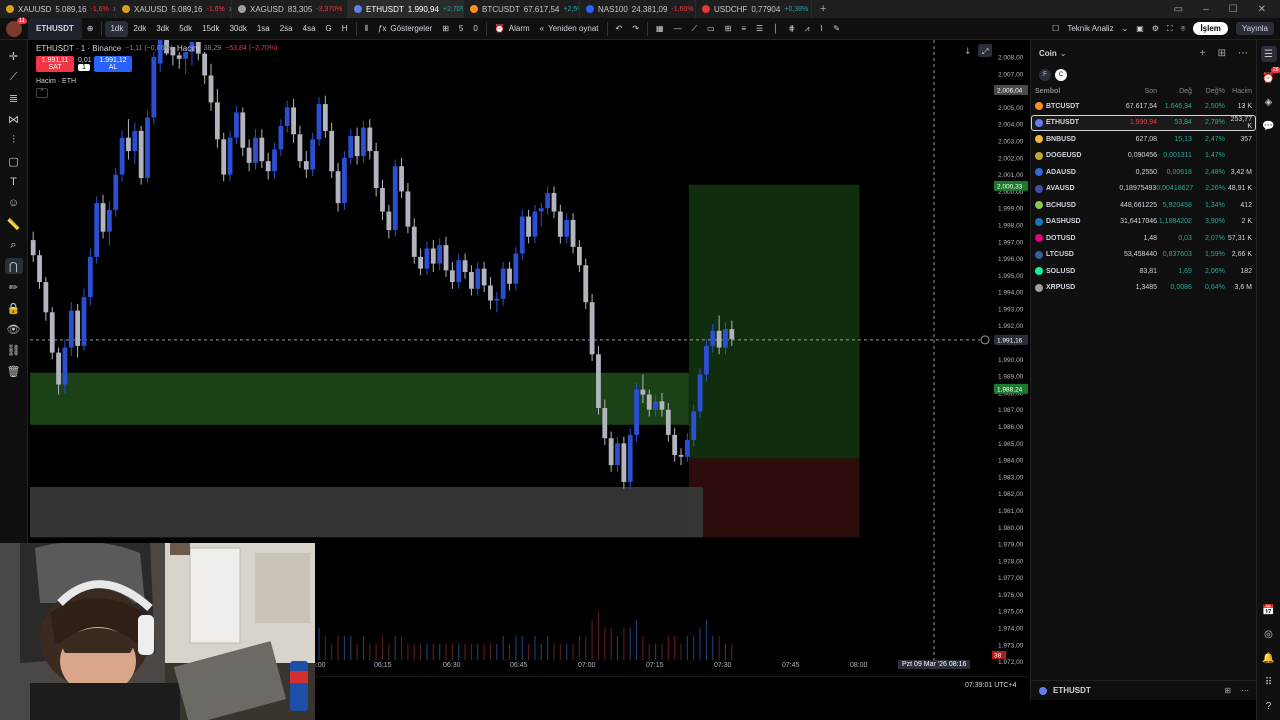 The height and width of the screenshot is (720, 1280). What do you see at coordinates (16, 27) in the screenshot?
I see `user-avatar: 11` at bounding box center [16, 27].